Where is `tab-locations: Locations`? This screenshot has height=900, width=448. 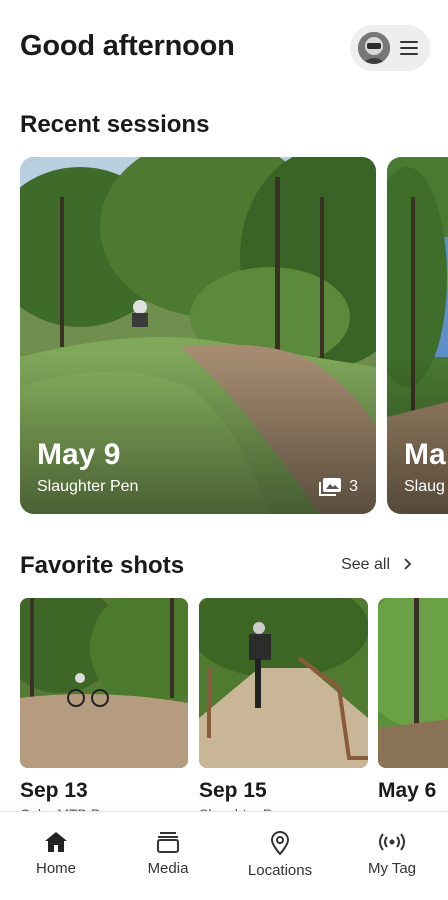
tab-locations: Locations is located at coordinates (280, 854).